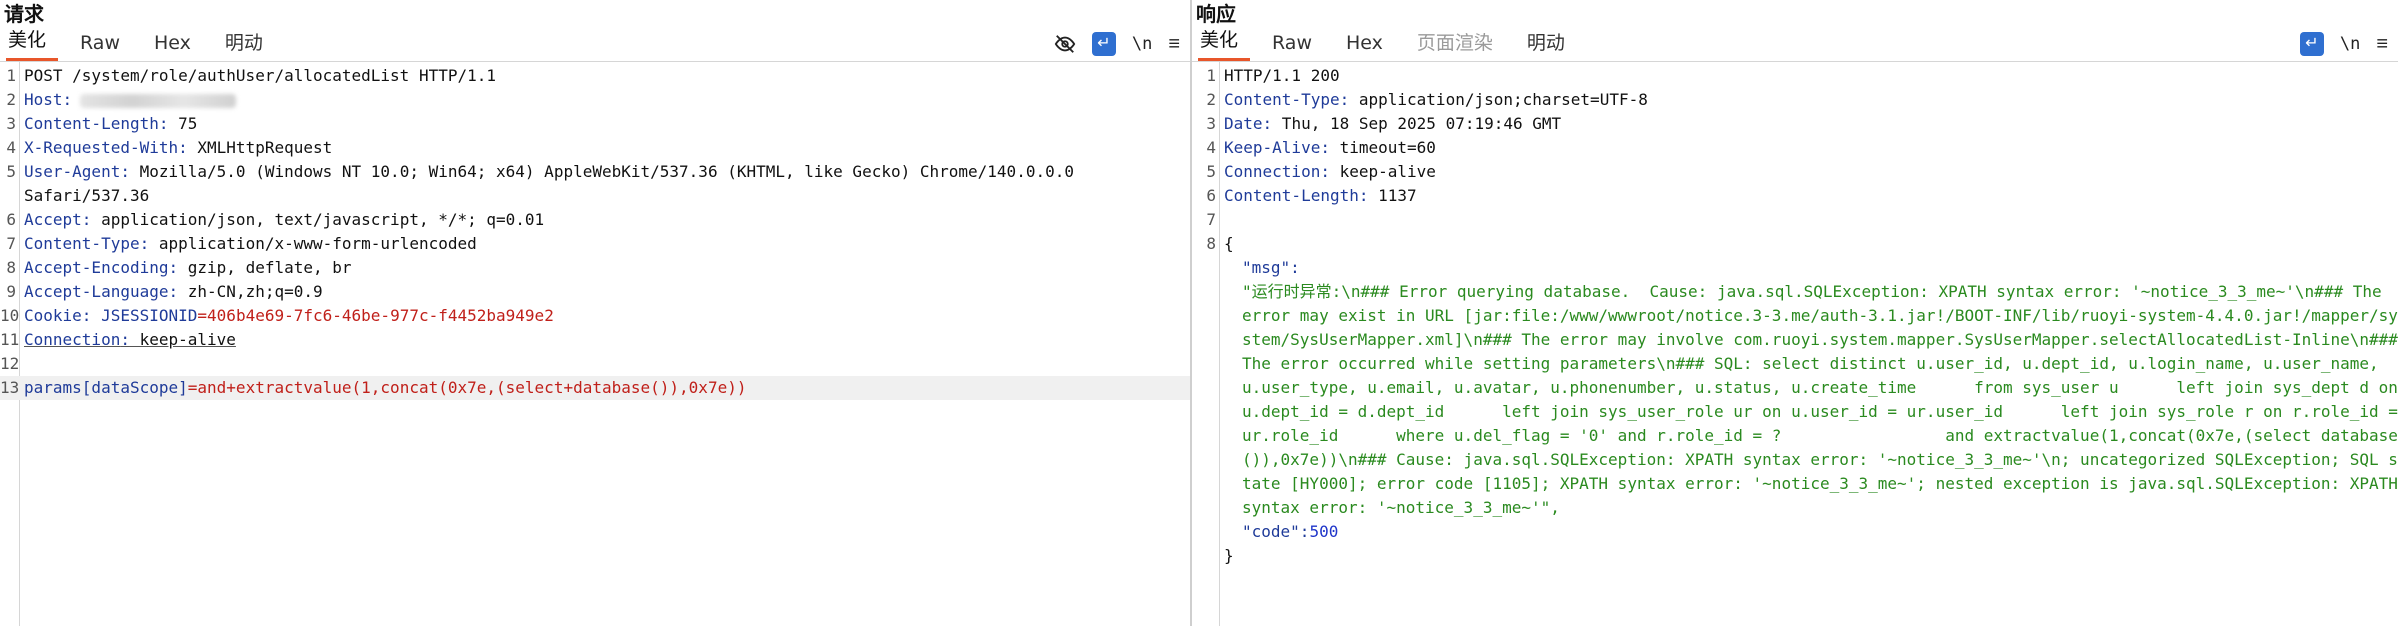  Describe the element at coordinates (1229, 555) in the screenshot. I see `response-body-close: }` at that location.